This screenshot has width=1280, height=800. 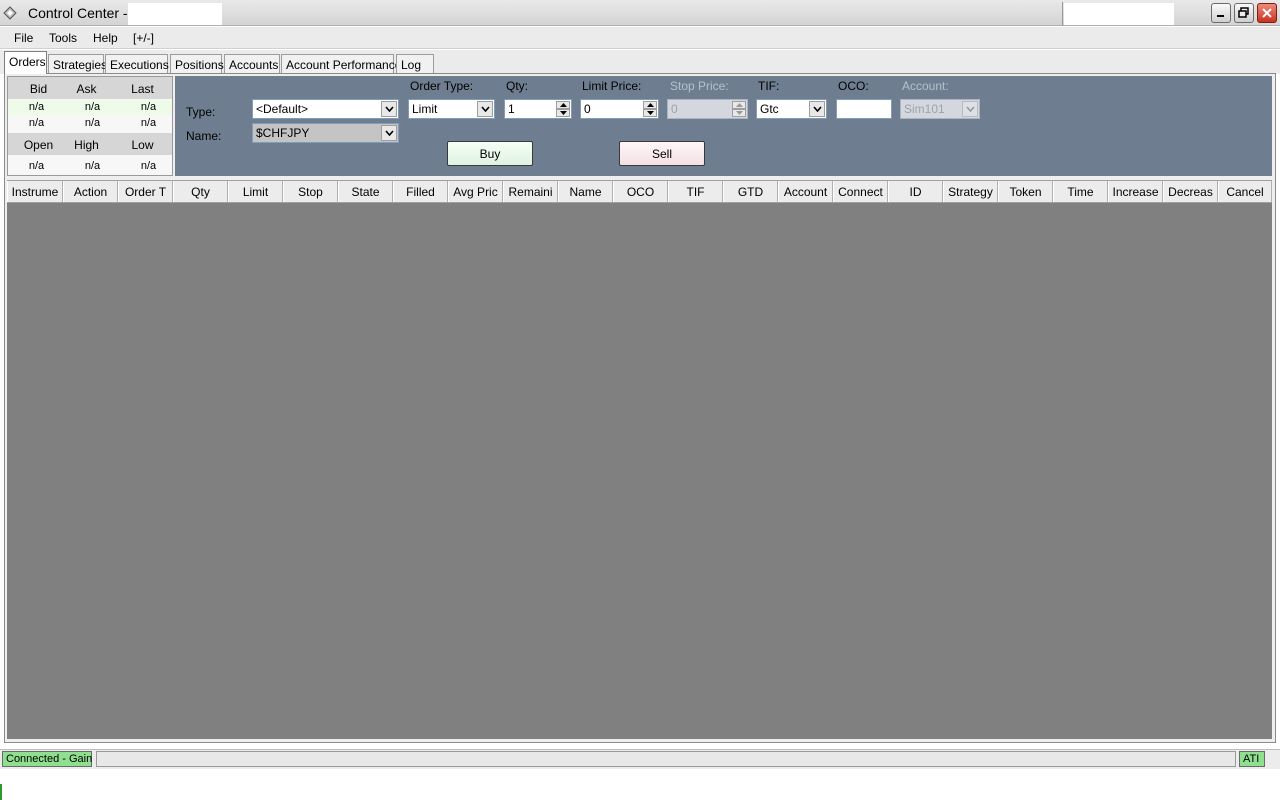 I want to click on type-dropdown: <Default>, so click(x=325, y=109).